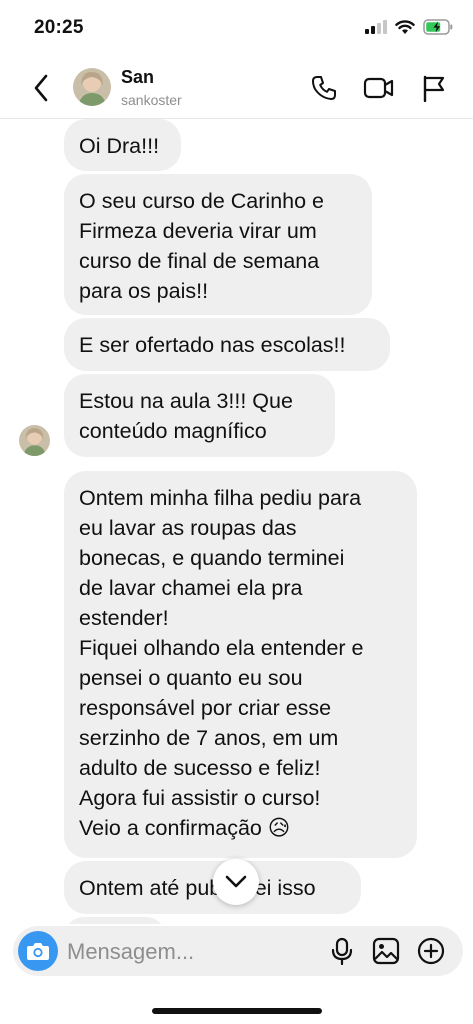 The height and width of the screenshot is (1024, 473). I want to click on gallery-button, so click(386, 951).